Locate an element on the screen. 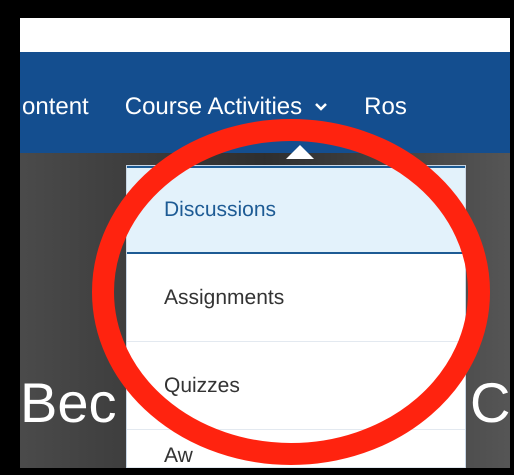  hero-title: C is located at coordinates (490, 403).